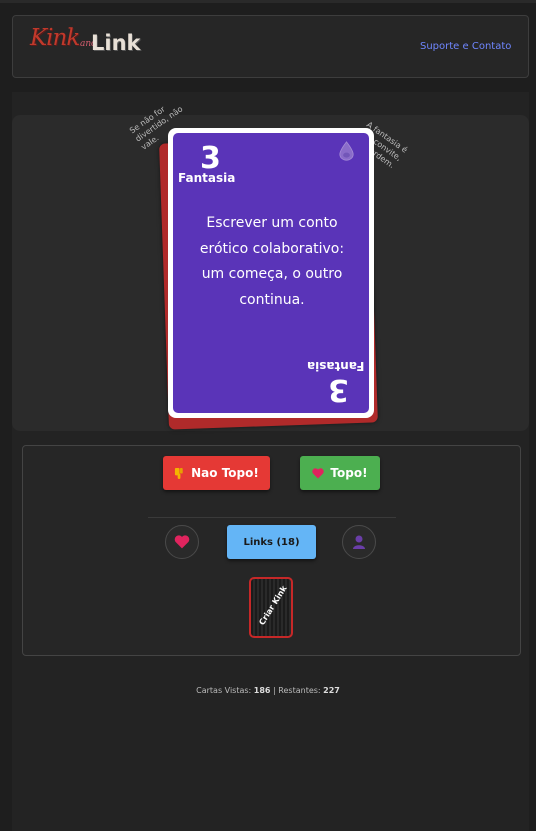 This screenshot has height=831, width=536. Describe the element at coordinates (179, 473) in the screenshot. I see `thumbs-down-icon` at that location.